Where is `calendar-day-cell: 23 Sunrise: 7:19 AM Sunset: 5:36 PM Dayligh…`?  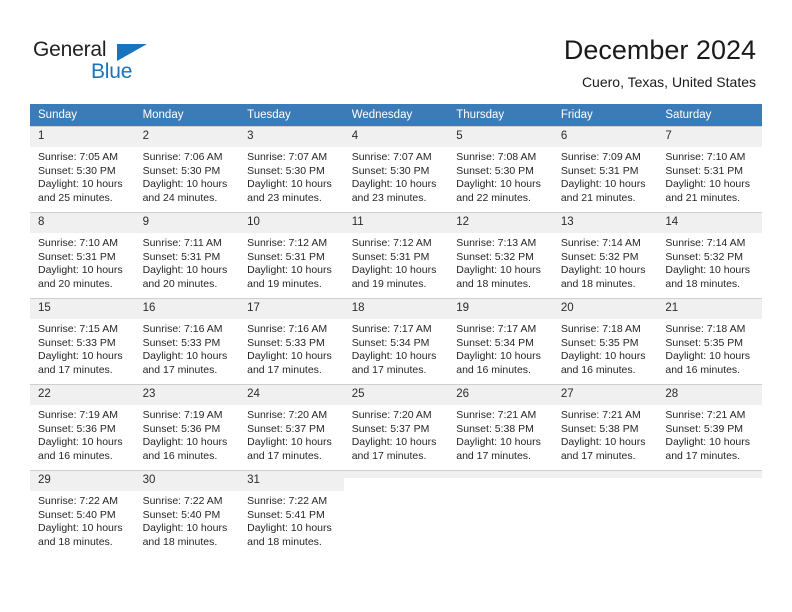 calendar-day-cell: 23 Sunrise: 7:19 AM Sunset: 5:36 PM Dayligh… is located at coordinates (187, 427).